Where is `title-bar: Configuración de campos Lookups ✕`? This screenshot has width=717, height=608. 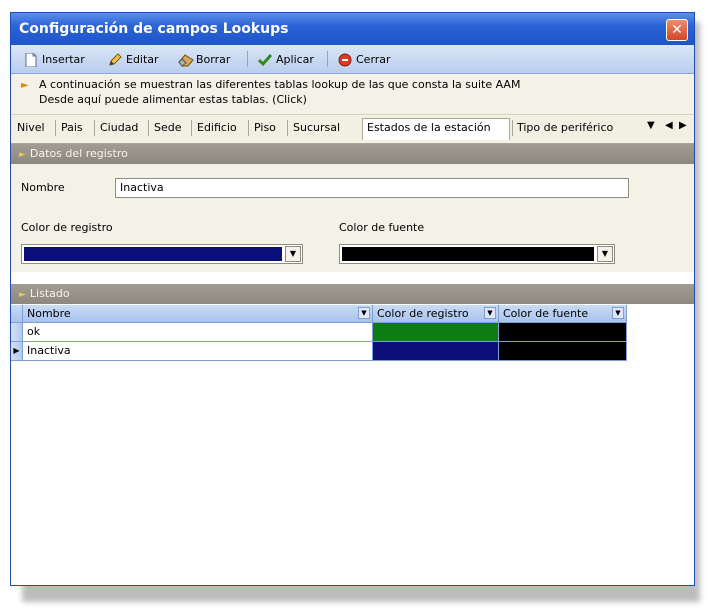
title-bar: Configuración de campos Lookups ✕ is located at coordinates (352, 29).